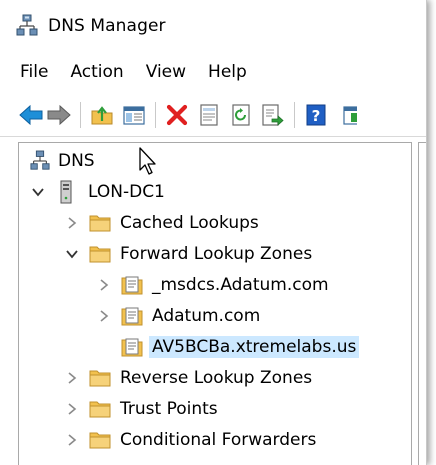 This screenshot has width=436, height=465. I want to click on tree-item-label: Trust Points, so click(169, 409).